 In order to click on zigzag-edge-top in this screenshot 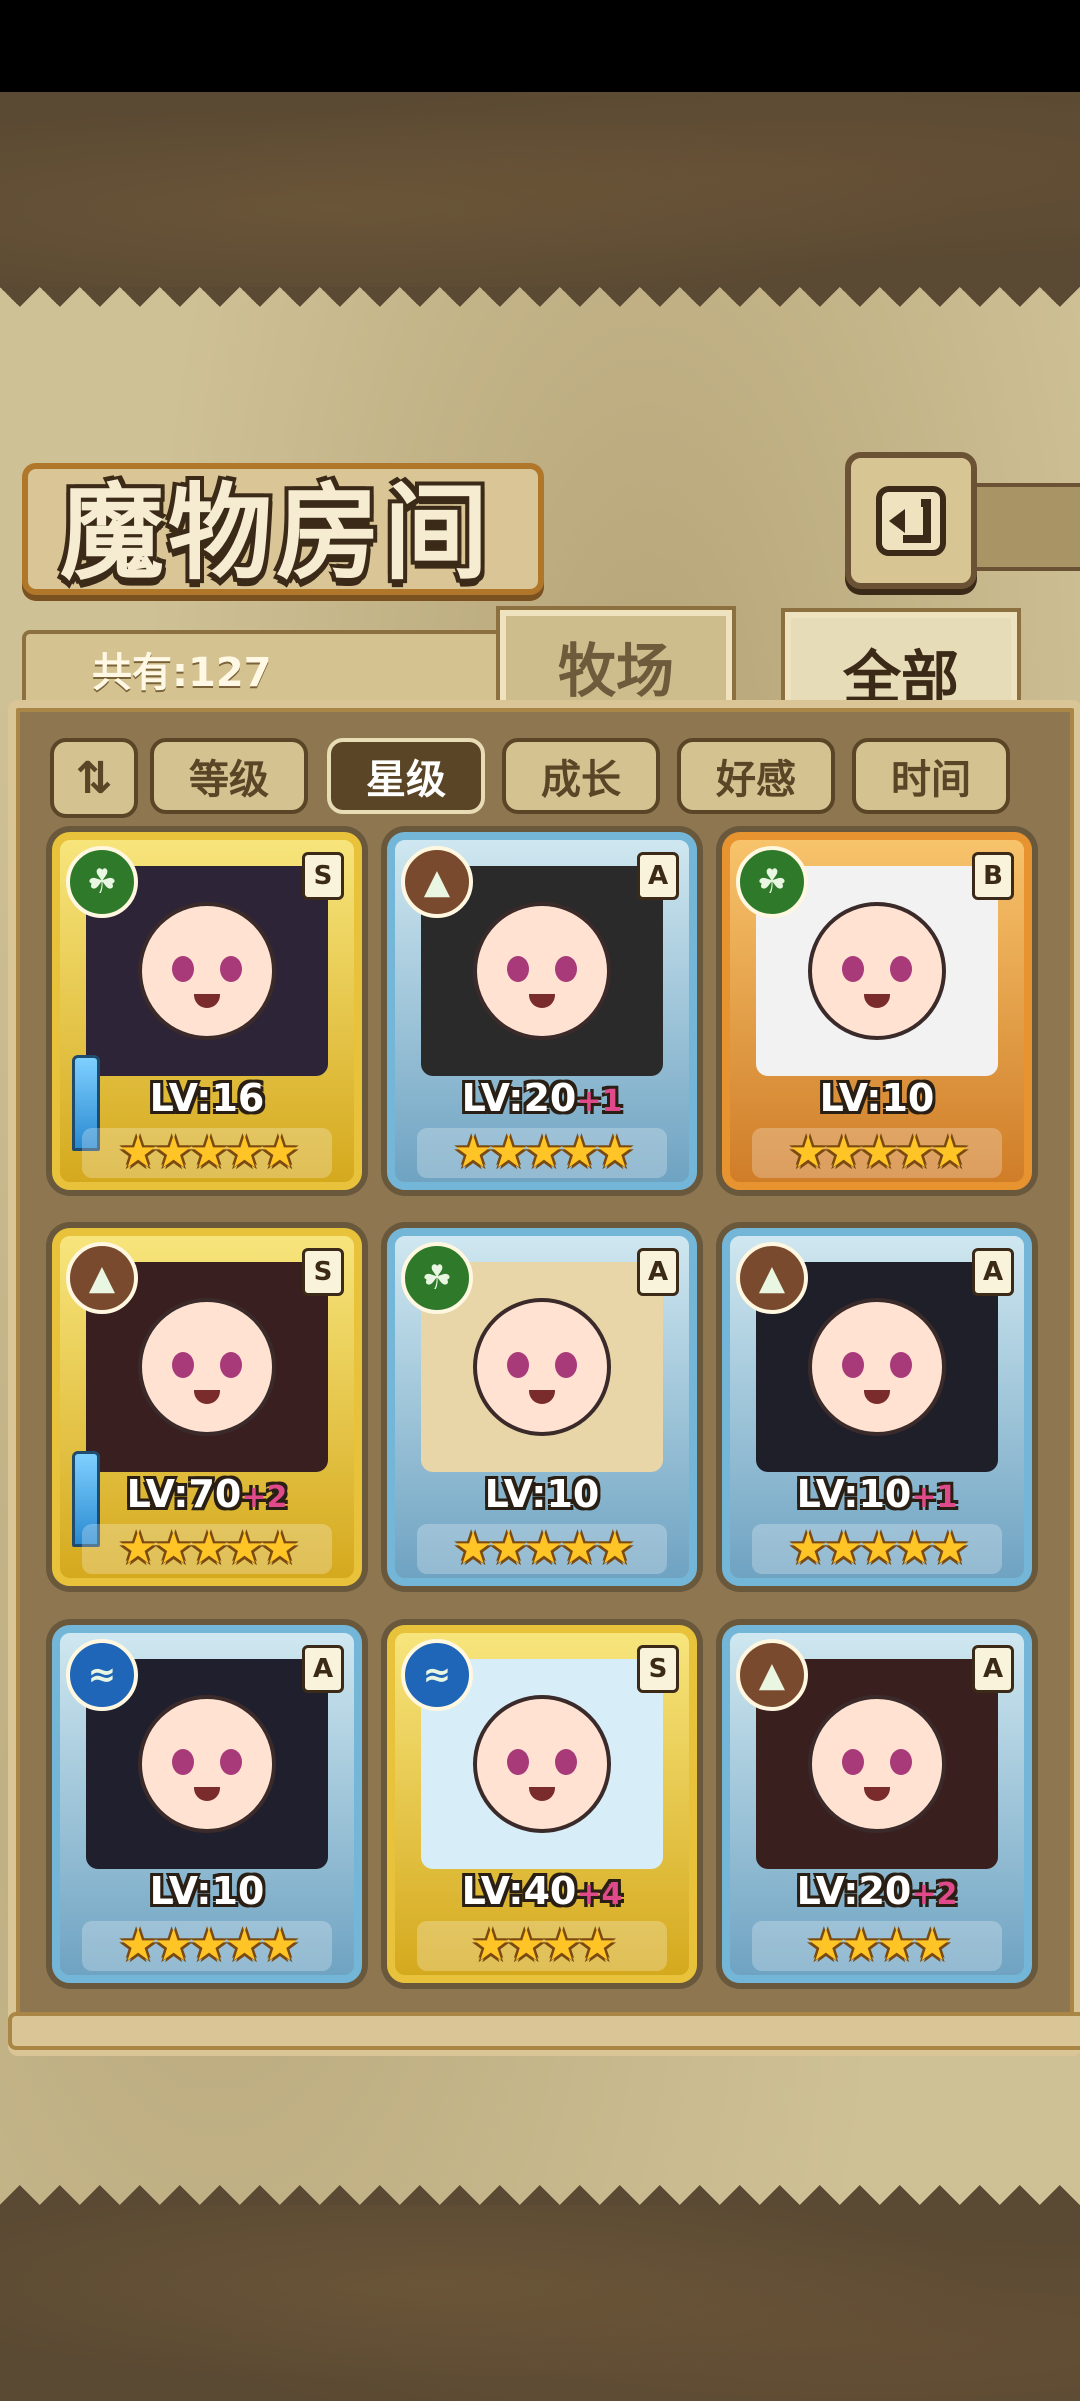, I will do `click(540, 307)`.